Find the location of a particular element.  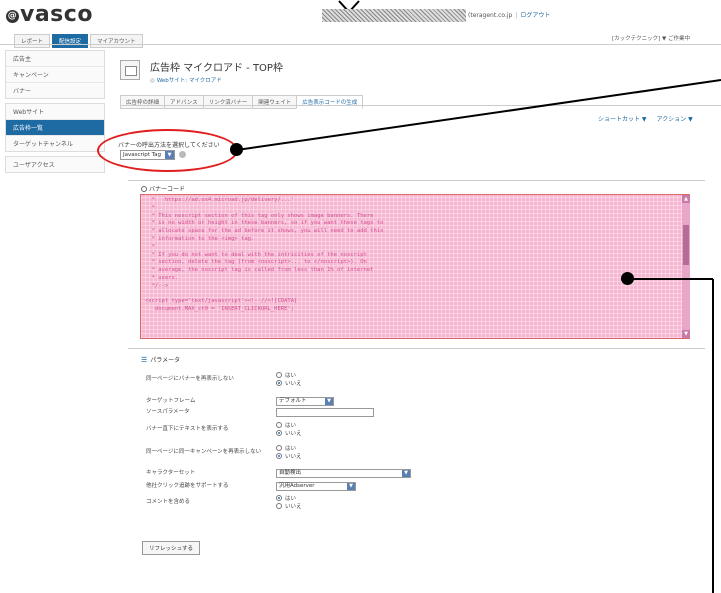

param-label: コメントを含める is located at coordinates (168, 502).